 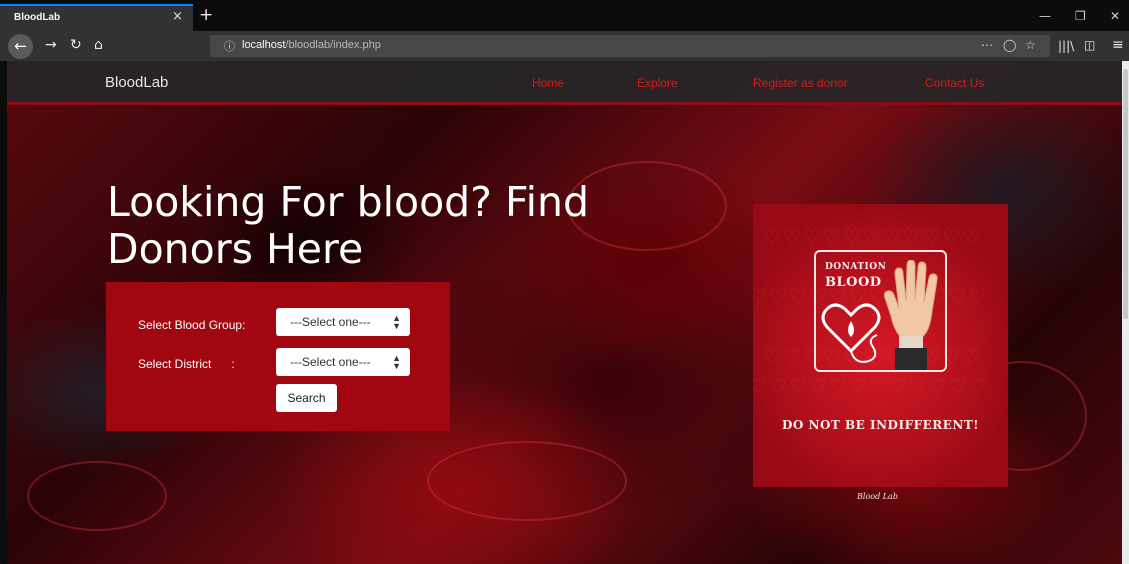 I want to click on blood-group-select: ---Select one--- ▲ ▼, so click(x=343, y=322).